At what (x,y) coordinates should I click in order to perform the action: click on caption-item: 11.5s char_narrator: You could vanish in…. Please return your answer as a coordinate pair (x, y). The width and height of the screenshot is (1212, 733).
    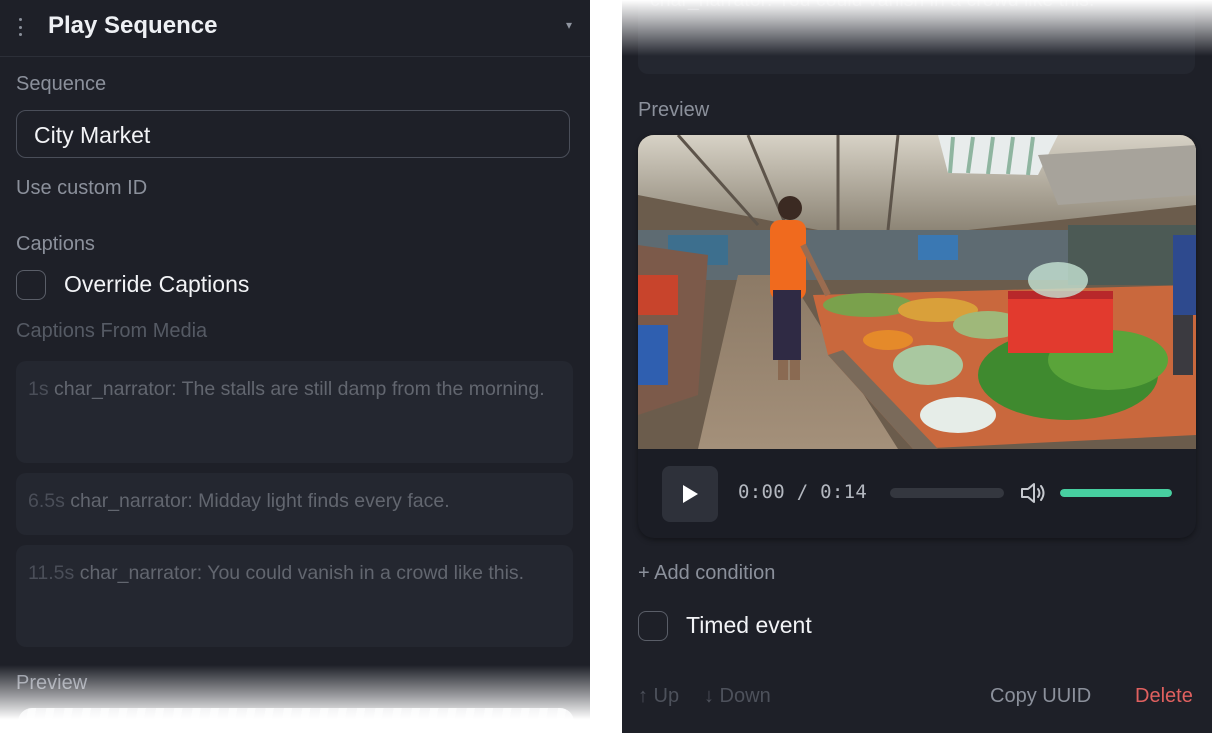
    Looking at the image, I should click on (294, 596).